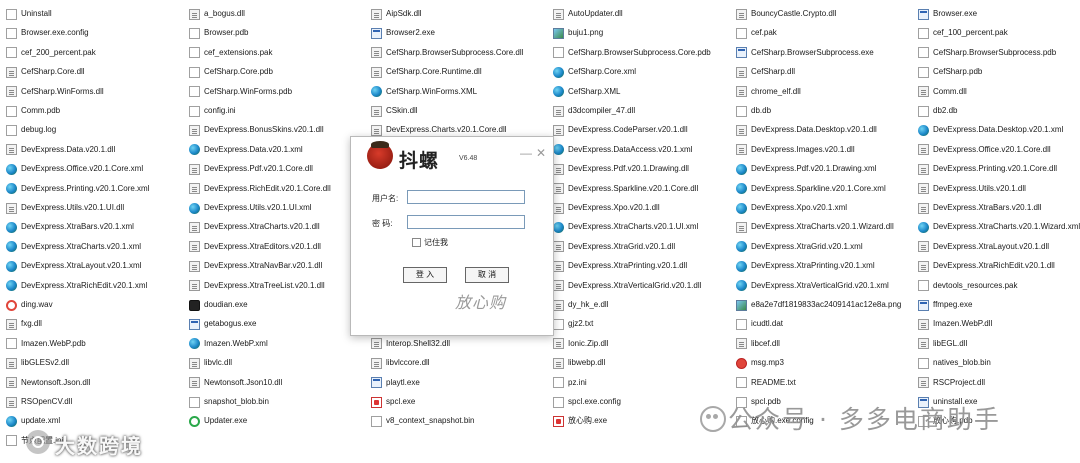  What do you see at coordinates (968, 286) in the screenshot?
I see `file-item: devtools_resources.pak` at bounding box center [968, 286].